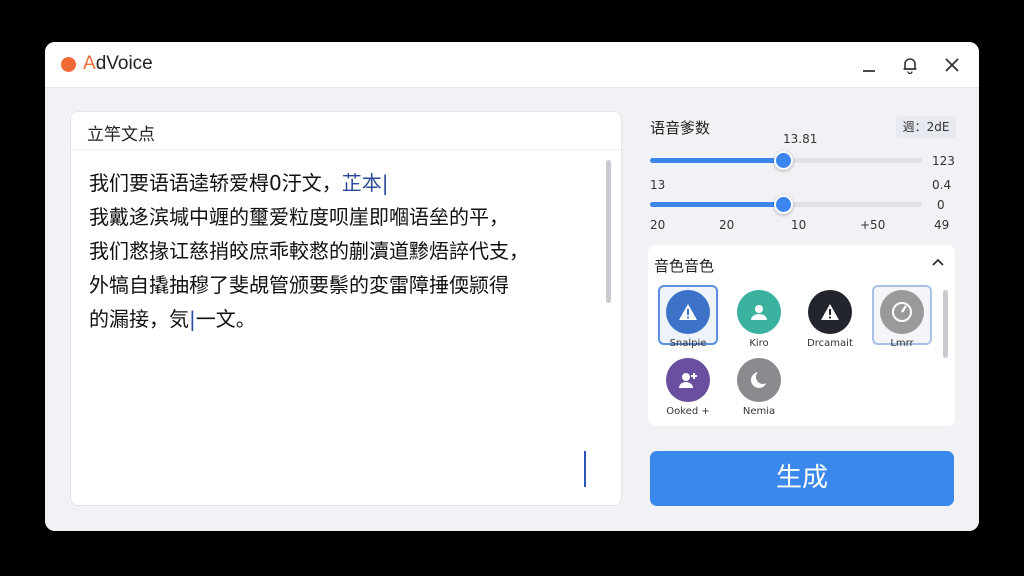  I want to click on slider2-label: 0.4, so click(942, 185).